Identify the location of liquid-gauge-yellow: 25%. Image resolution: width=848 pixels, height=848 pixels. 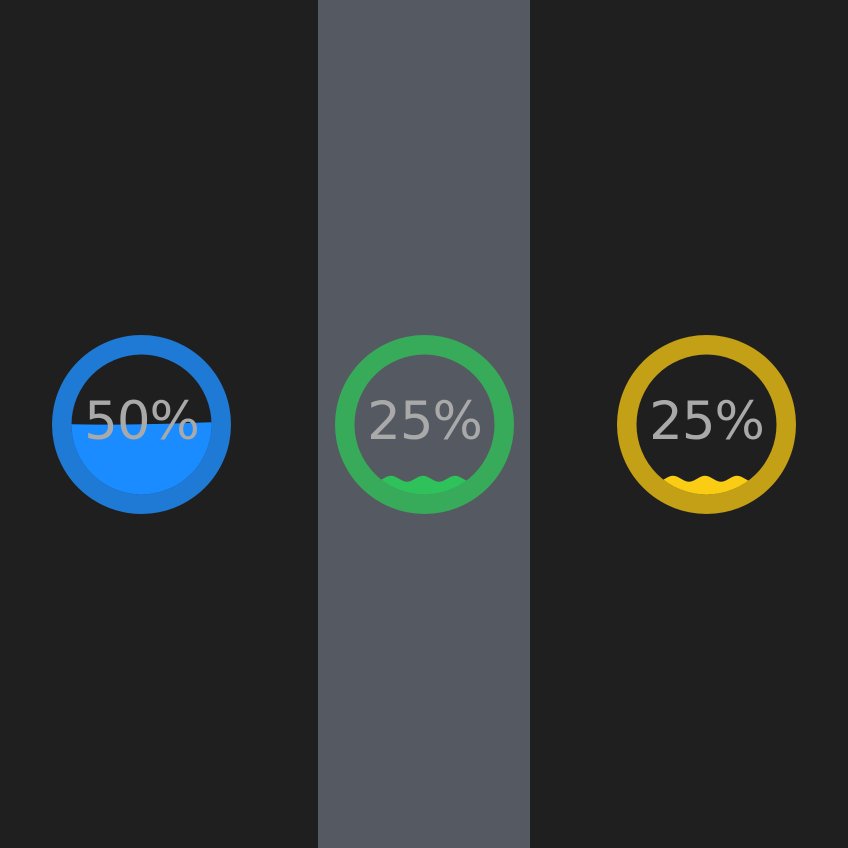
(706, 424).